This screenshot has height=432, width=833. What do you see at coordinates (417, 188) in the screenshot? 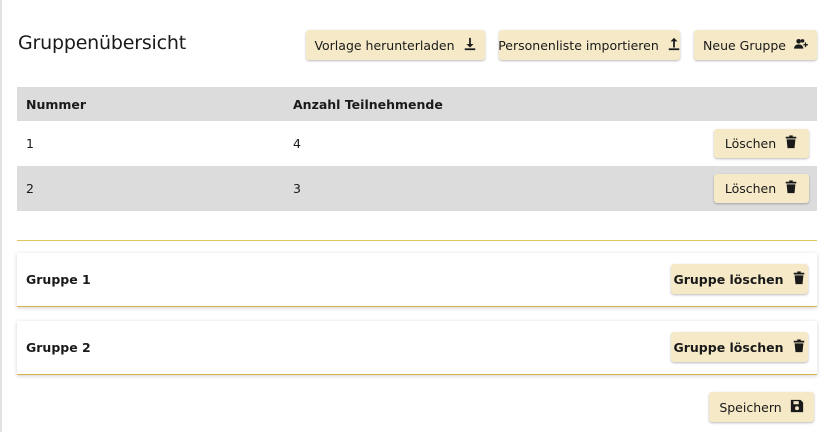
I see `table-row: 2 3 Löschen` at bounding box center [417, 188].